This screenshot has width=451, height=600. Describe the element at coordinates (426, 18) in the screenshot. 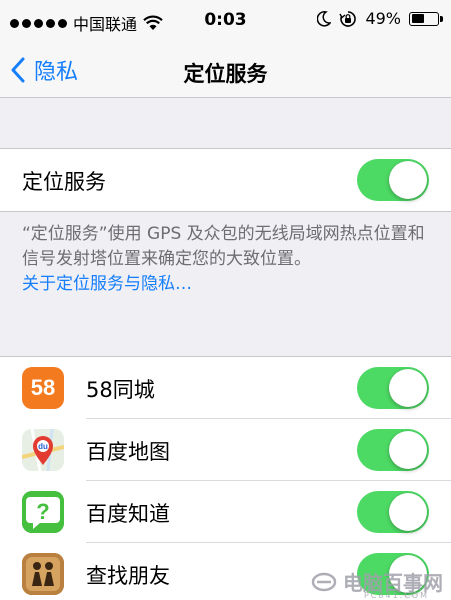

I see `battery-icon` at that location.